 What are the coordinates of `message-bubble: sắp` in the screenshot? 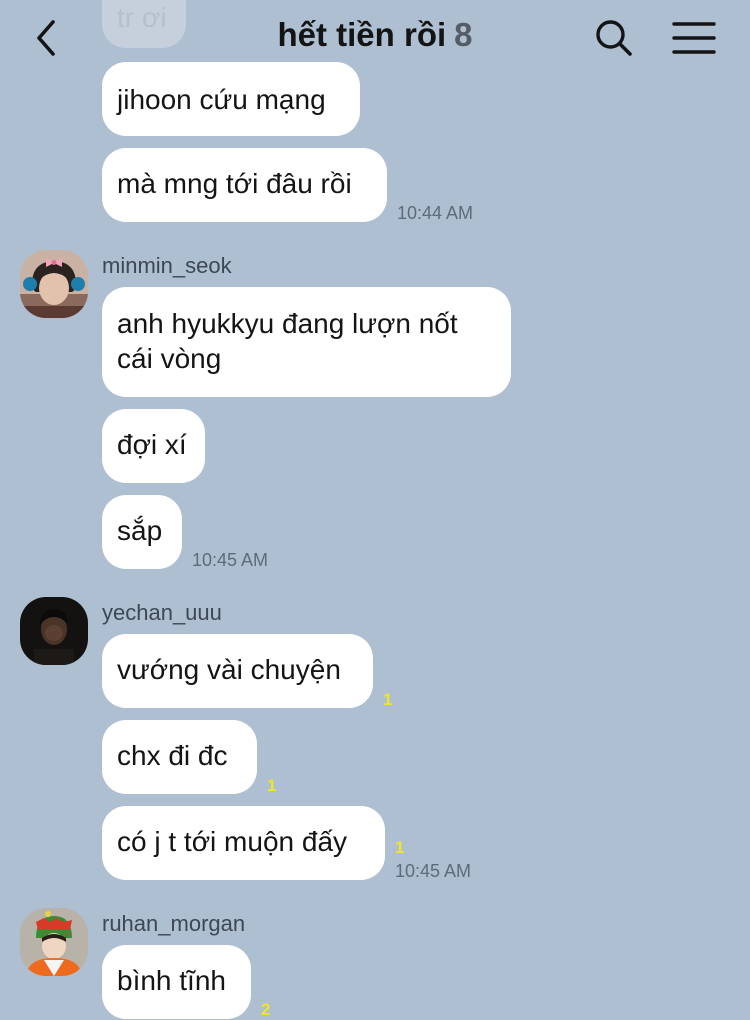 It's located at (142, 532).